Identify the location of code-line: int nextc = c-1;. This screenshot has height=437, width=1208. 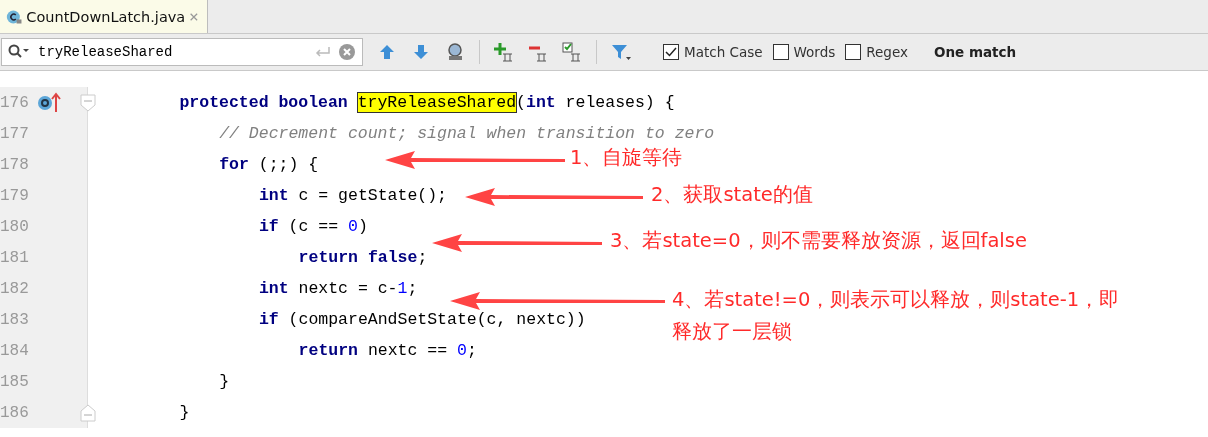
(337, 288).